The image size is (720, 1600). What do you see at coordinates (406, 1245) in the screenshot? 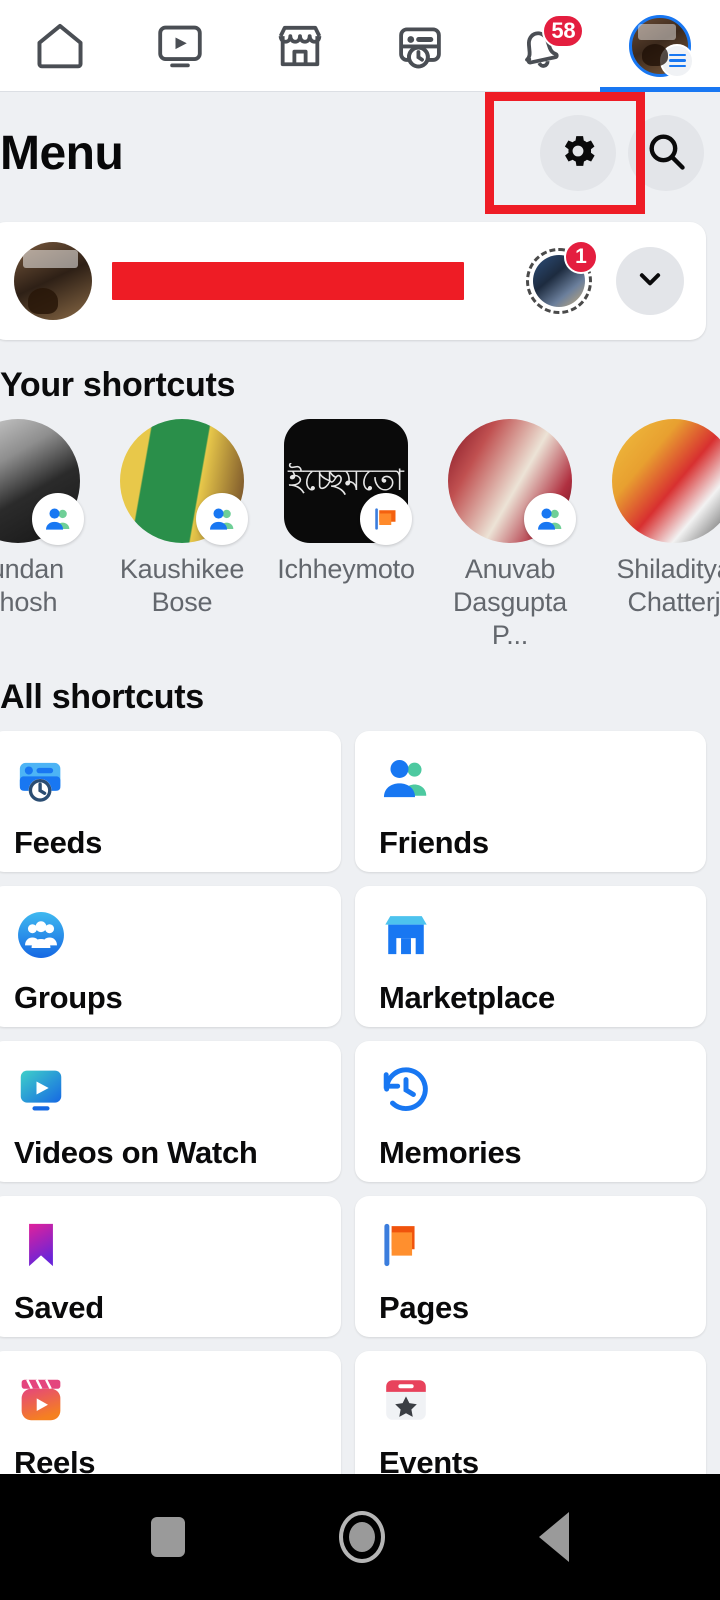
I see `pages-flag-icon` at bounding box center [406, 1245].